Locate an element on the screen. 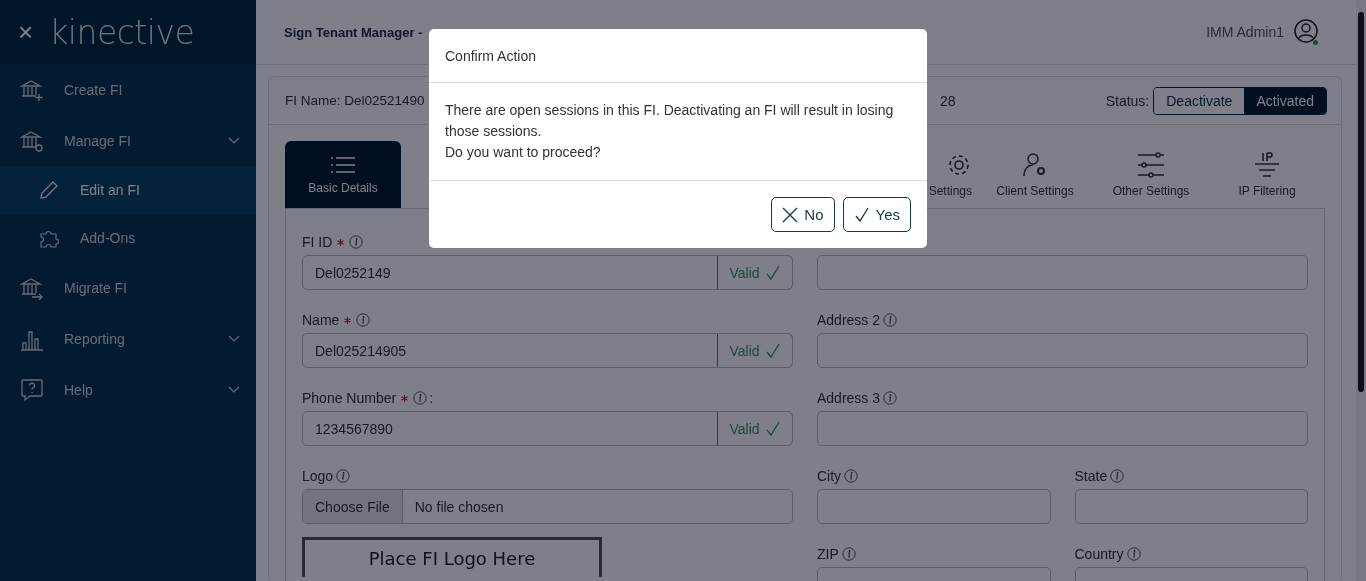 The image size is (1366, 581). help-icon is located at coordinates (32, 389).